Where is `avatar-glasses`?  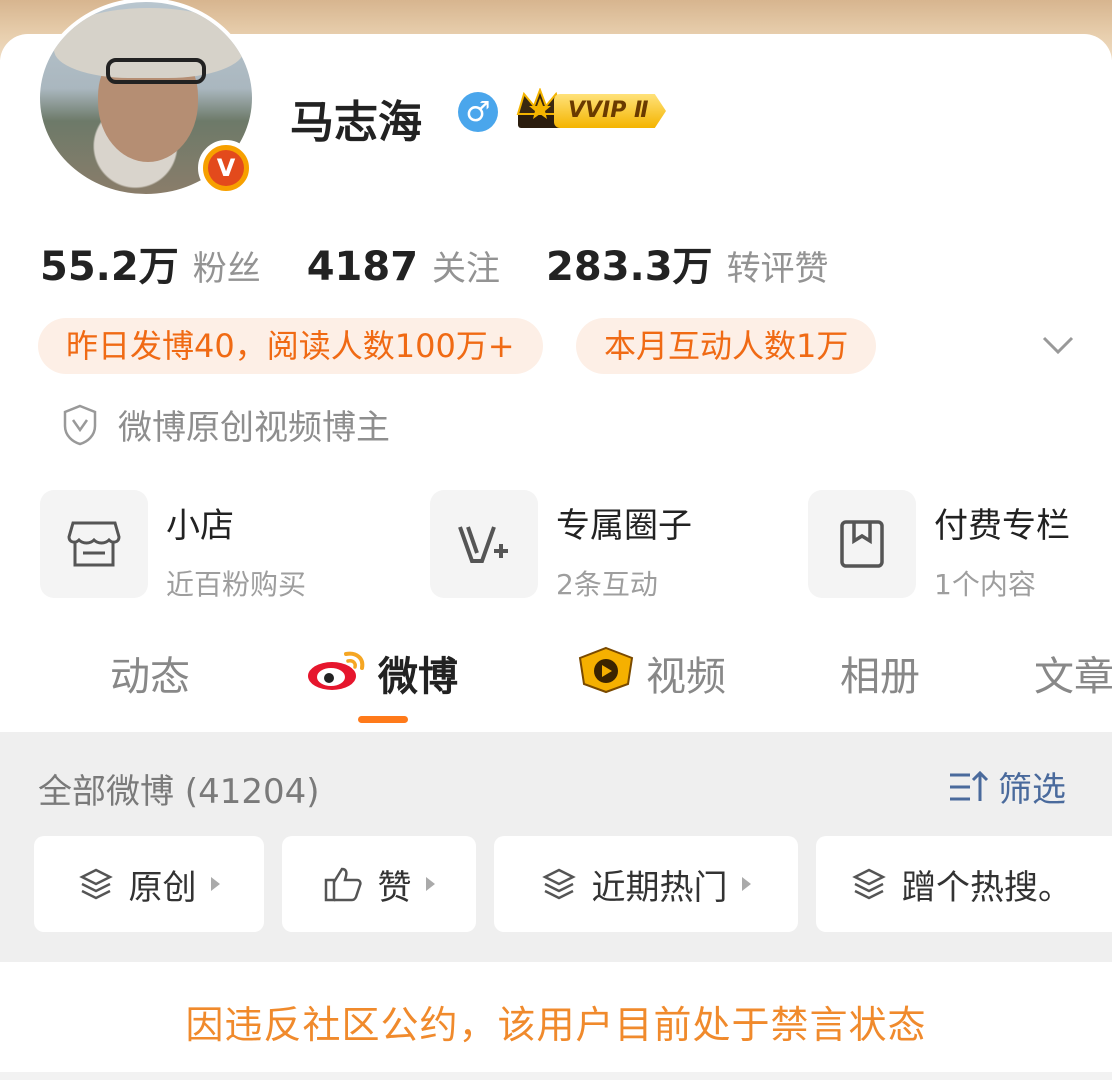
avatar-glasses is located at coordinates (156, 71).